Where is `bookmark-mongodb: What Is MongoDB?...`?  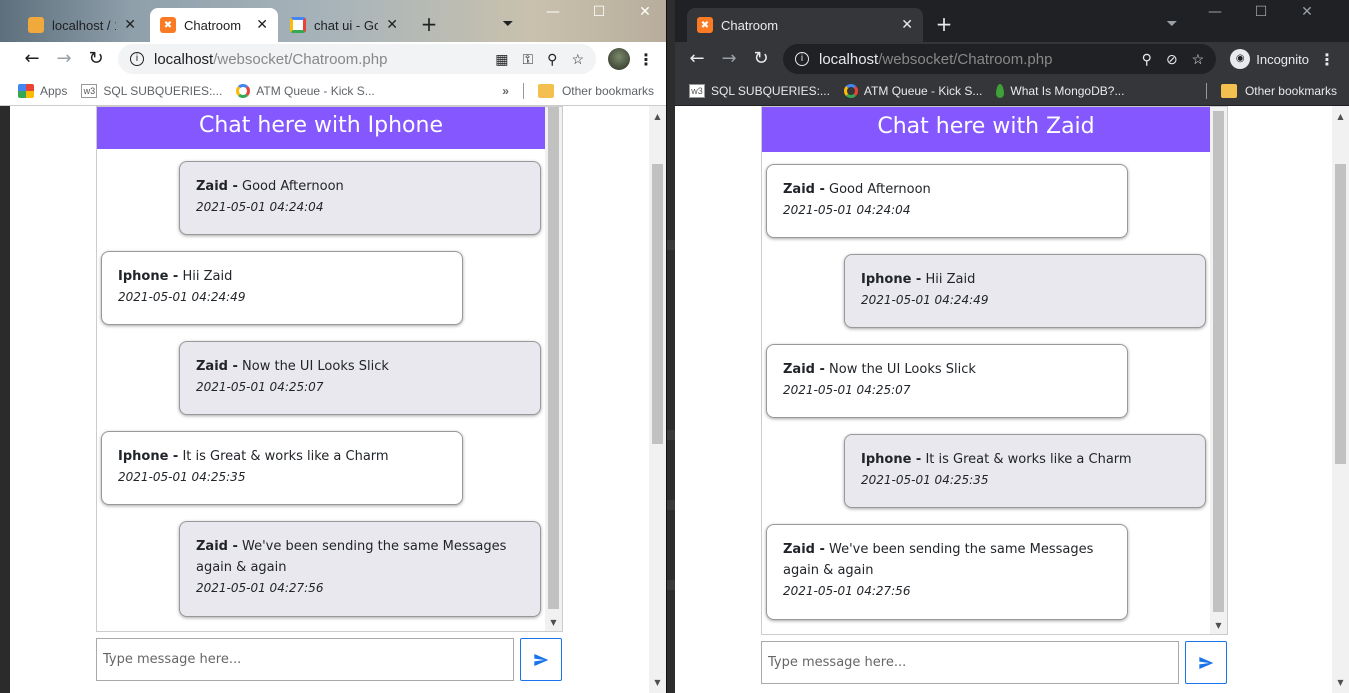
bookmark-mongodb: What Is MongoDB?... is located at coordinates (1060, 90).